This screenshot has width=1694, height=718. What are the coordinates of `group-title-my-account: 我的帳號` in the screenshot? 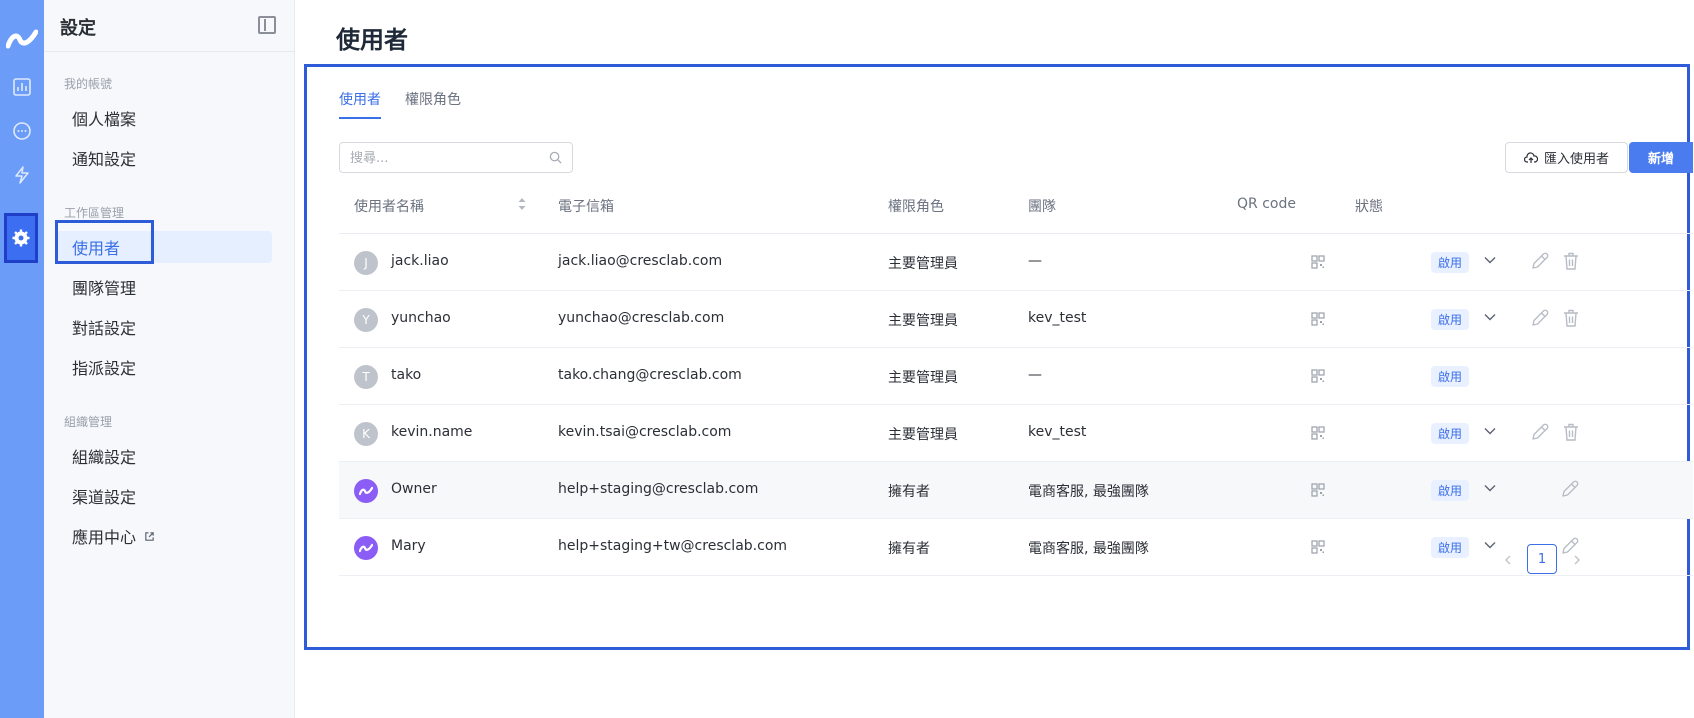 It's located at (88, 84).